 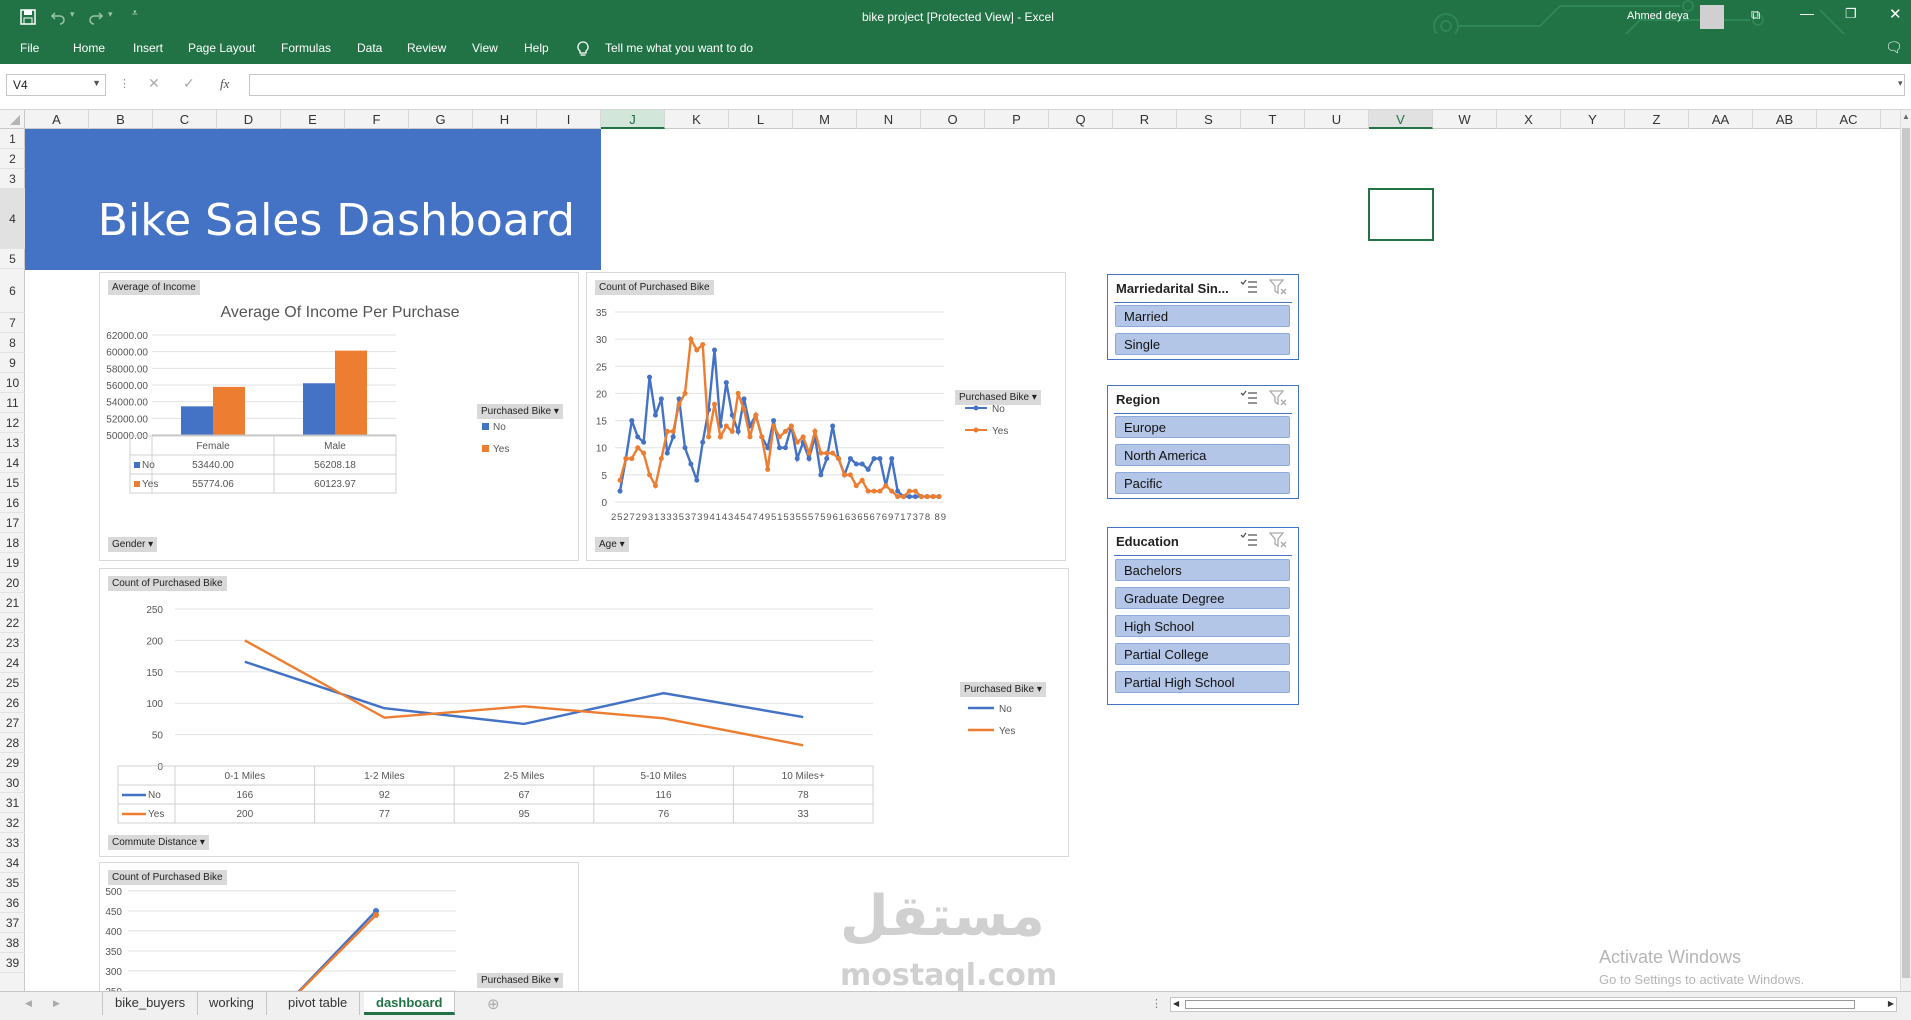 I want to click on column-header: G, so click(x=441, y=119).